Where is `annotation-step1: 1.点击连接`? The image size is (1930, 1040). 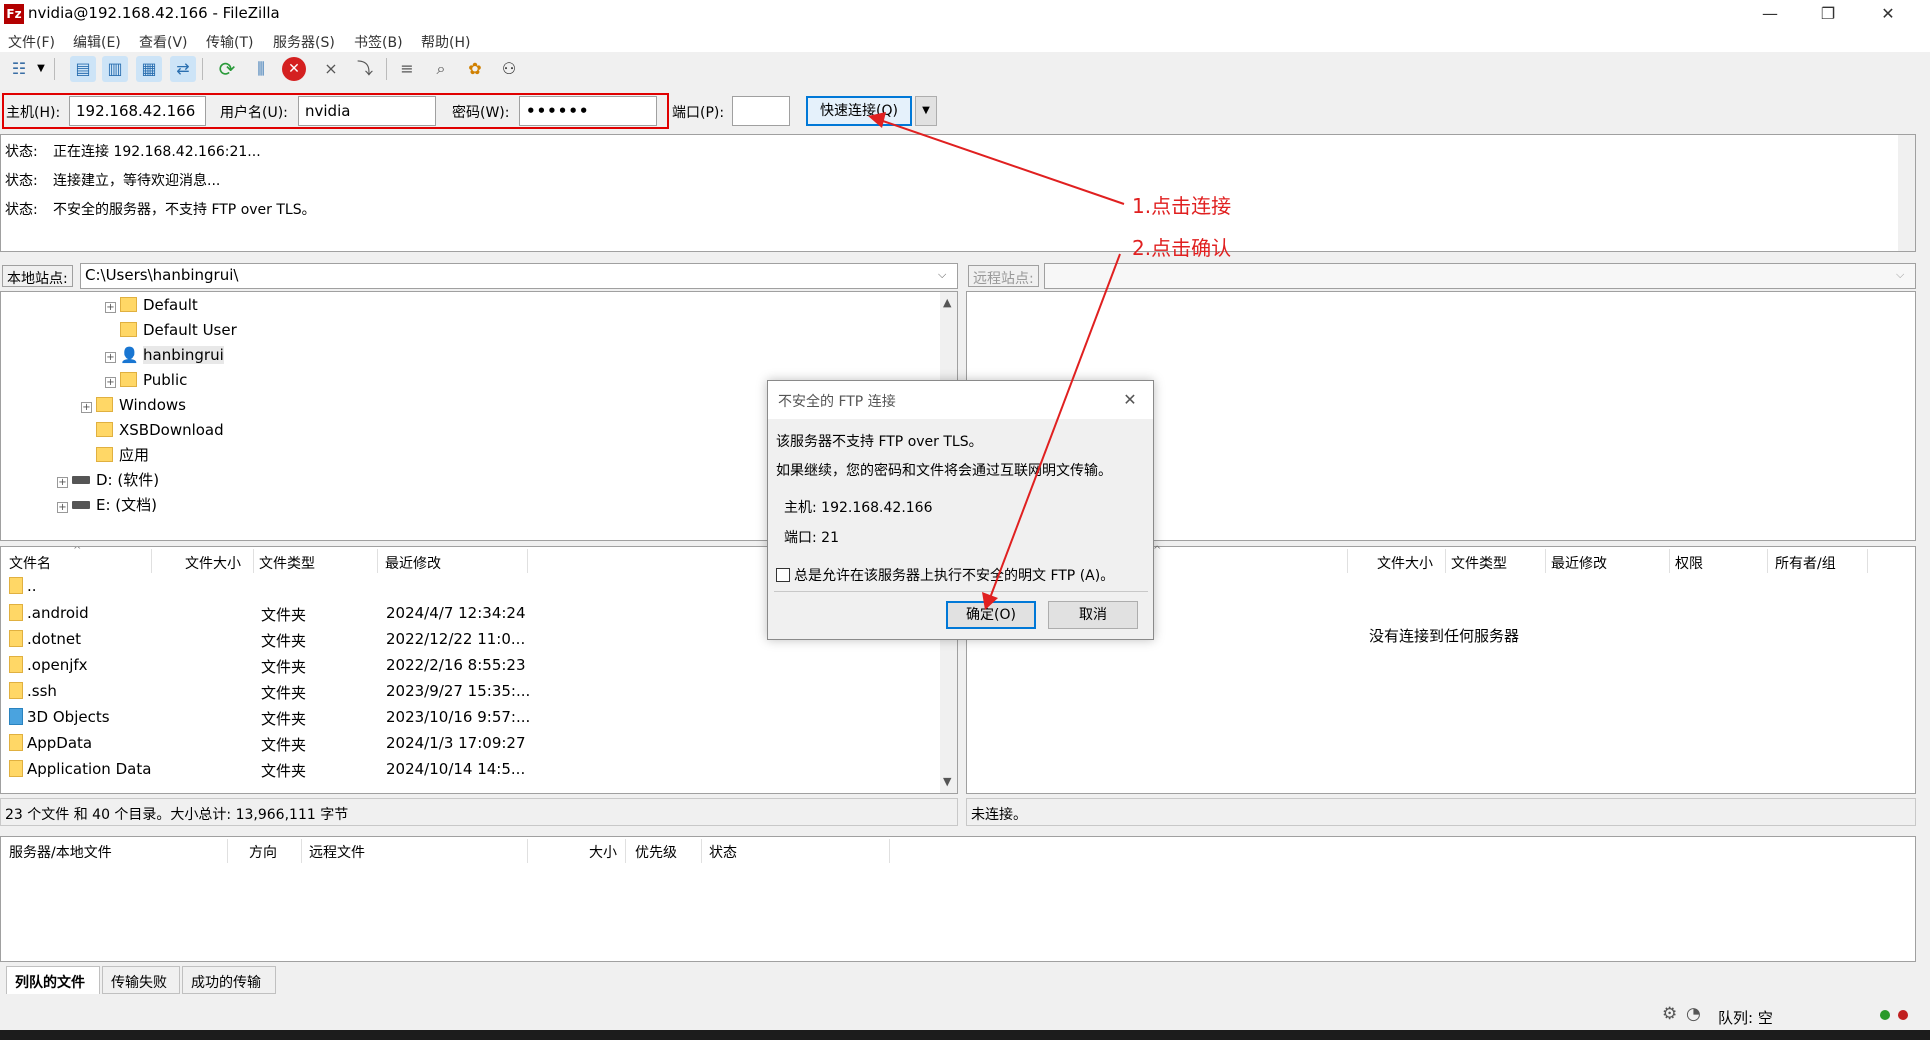
annotation-step1: 1.点击连接 is located at coordinates (1182, 206).